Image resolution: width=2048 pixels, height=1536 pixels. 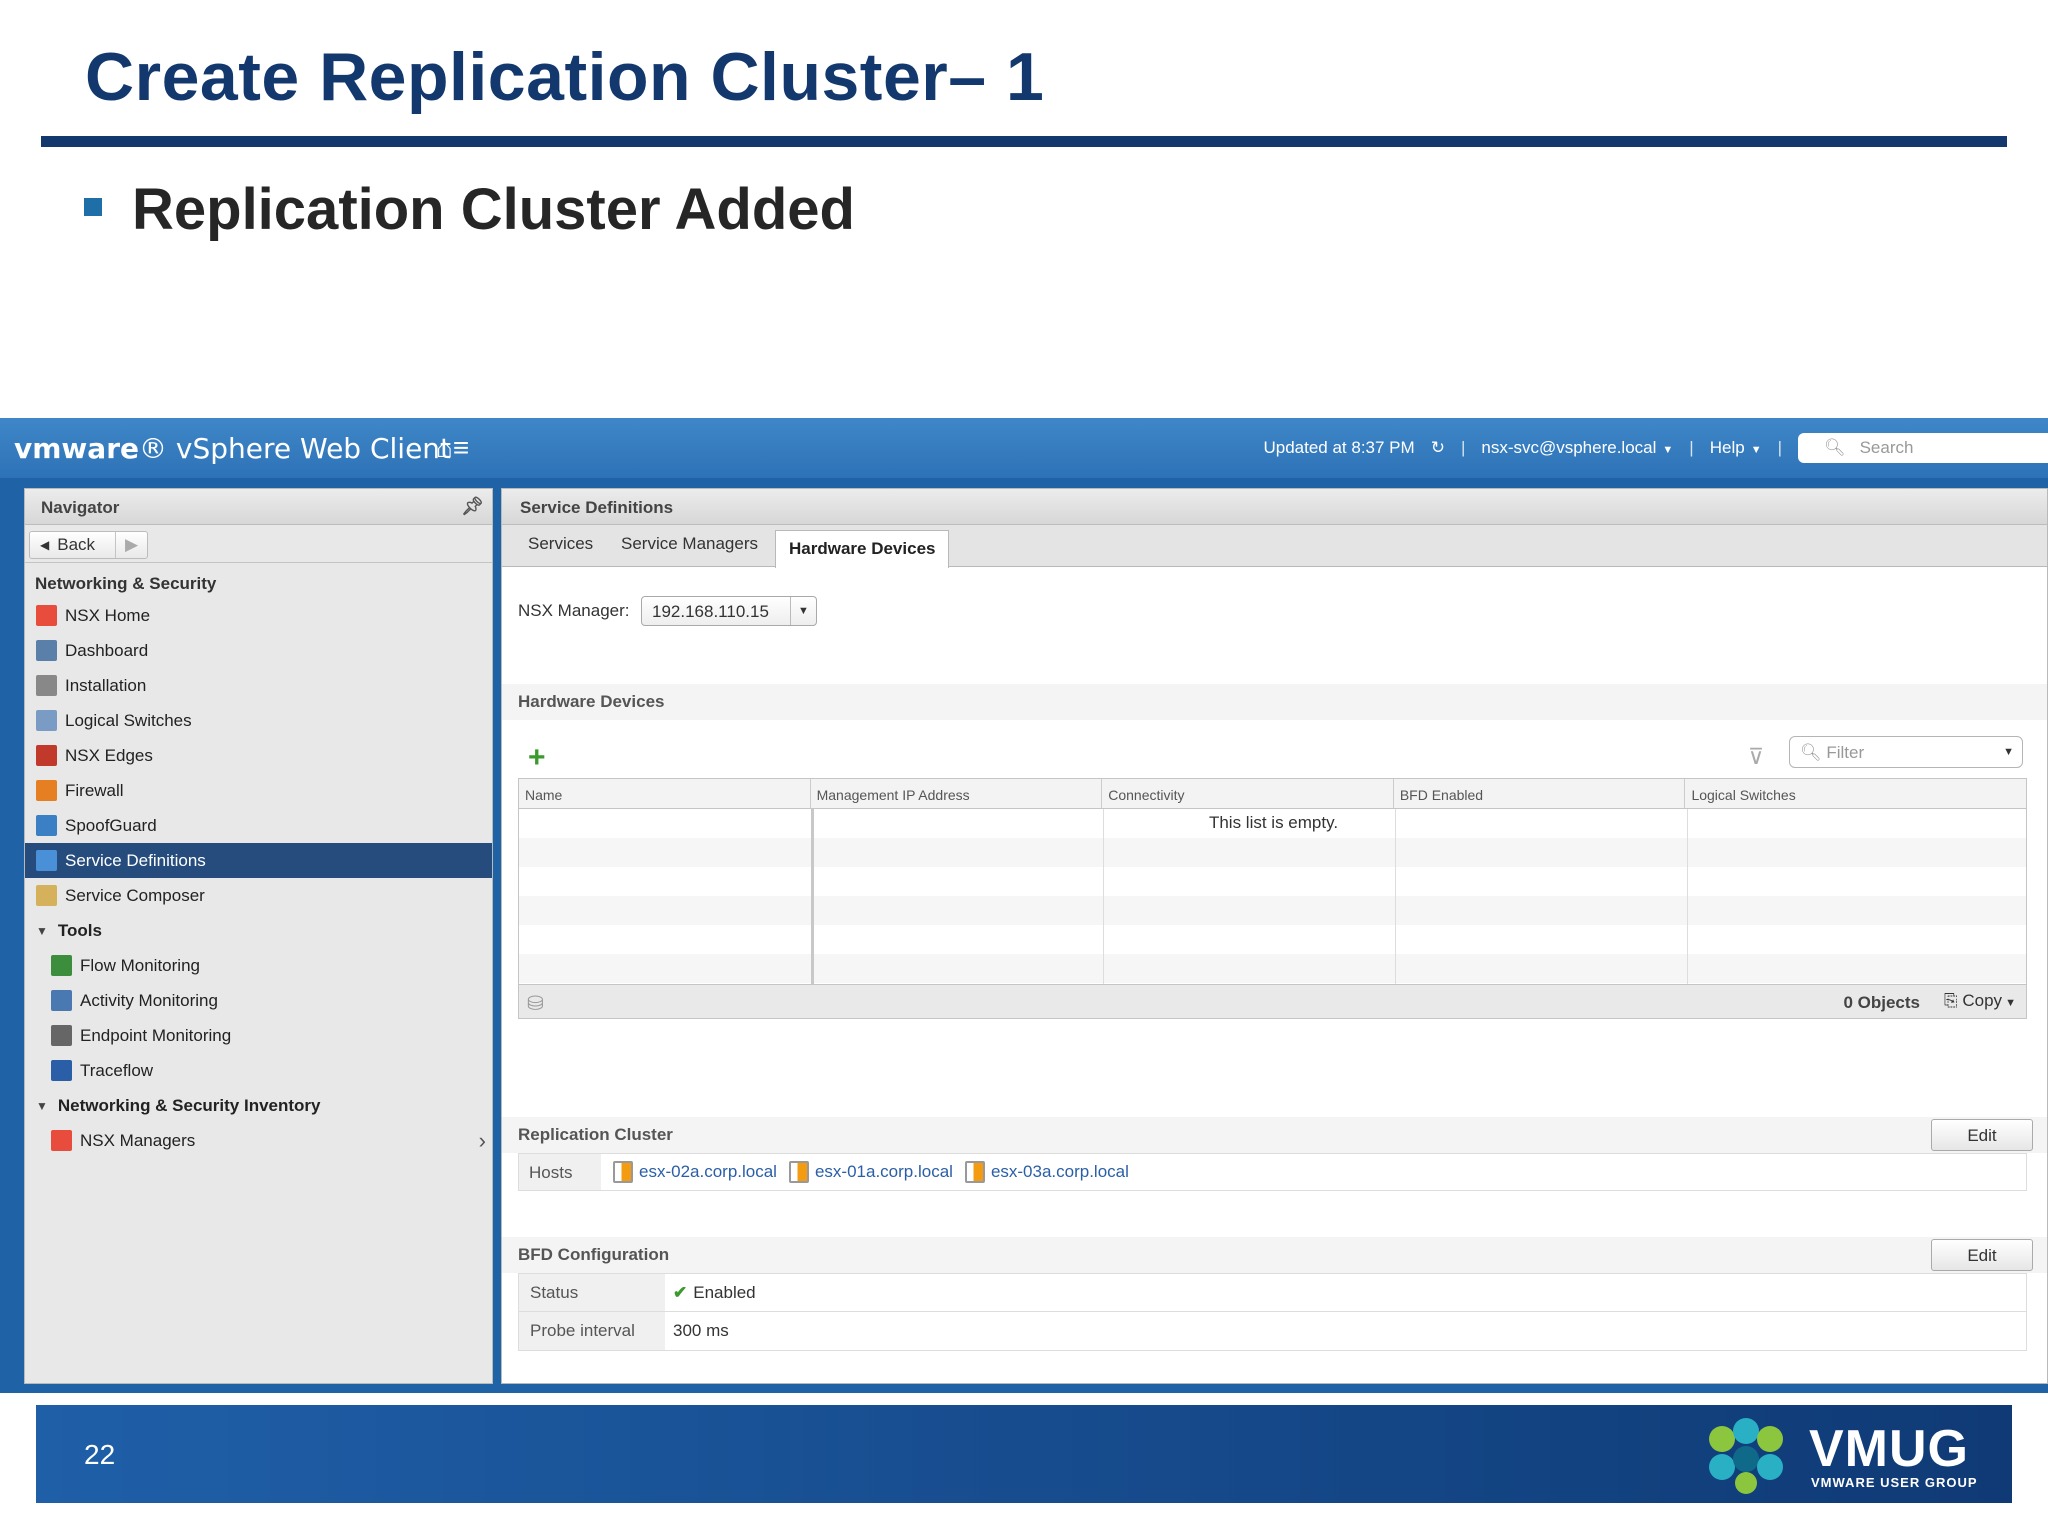 What do you see at coordinates (710, 611) in the screenshot?
I see `nsx-manager-value: 192.168.110.15` at bounding box center [710, 611].